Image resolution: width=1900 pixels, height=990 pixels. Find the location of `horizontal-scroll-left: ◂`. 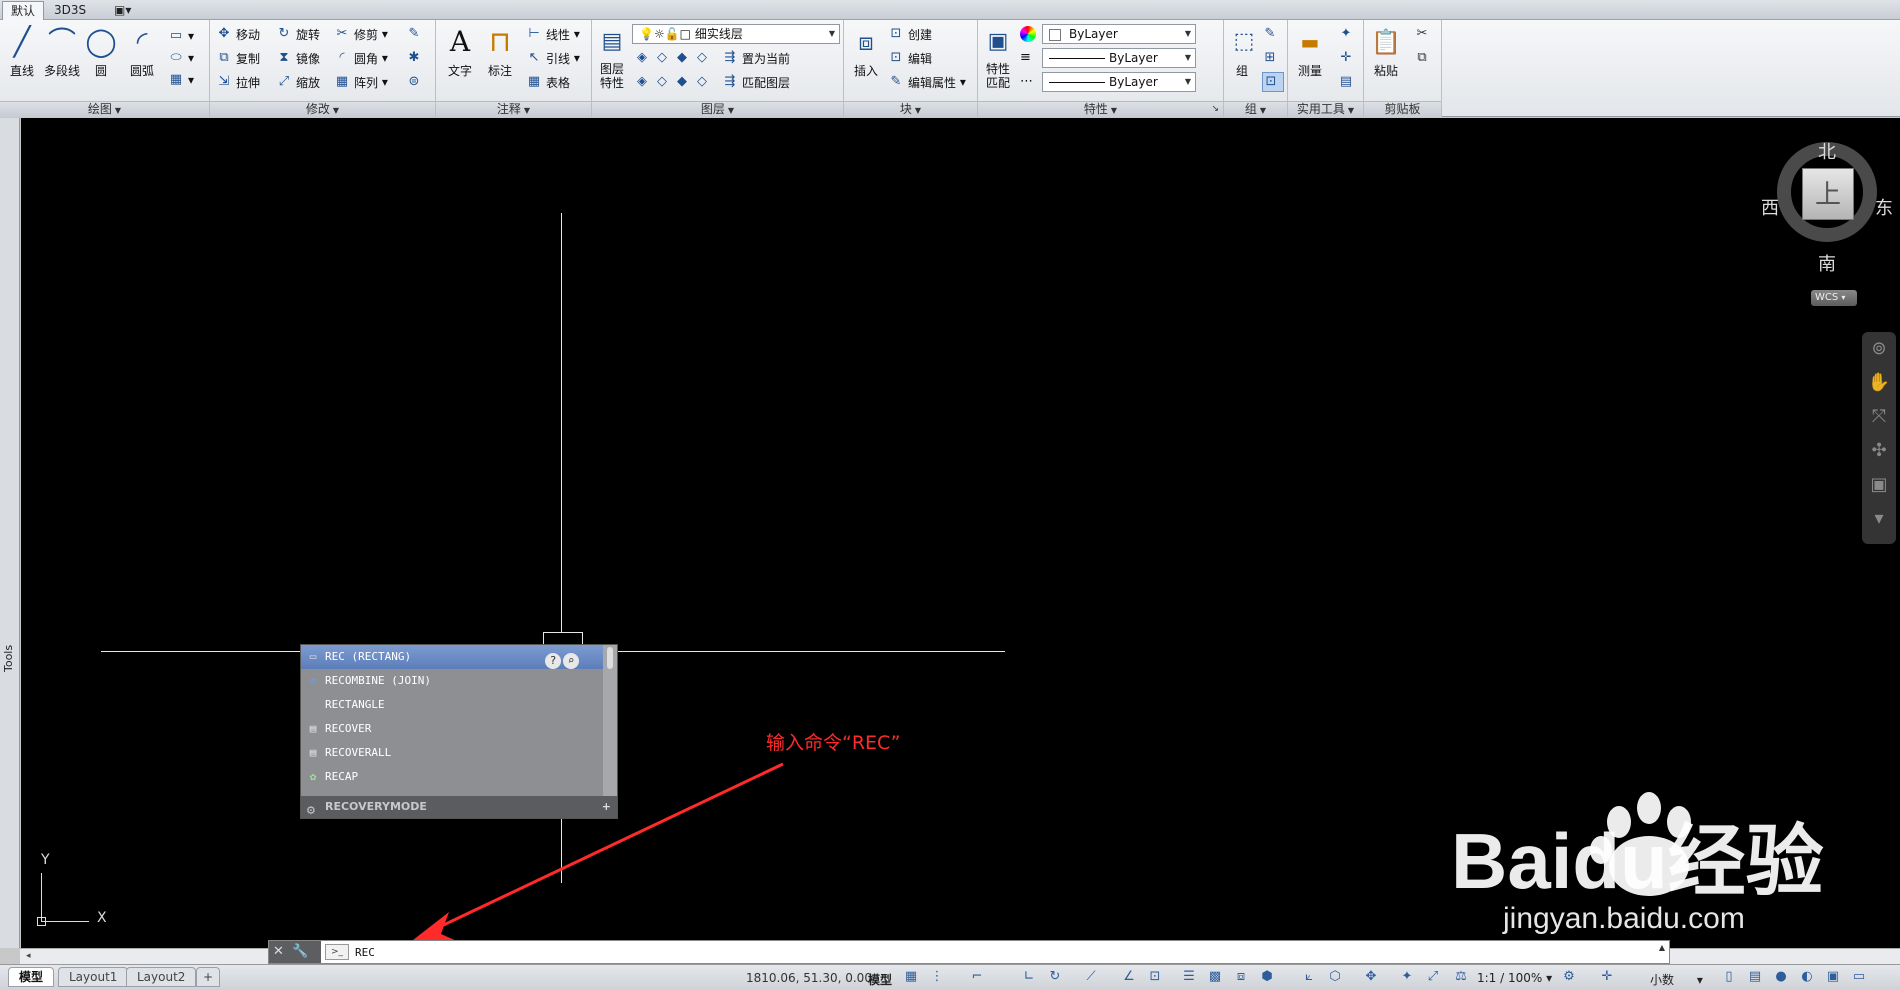

horizontal-scroll-left: ◂ is located at coordinates (144, 956).